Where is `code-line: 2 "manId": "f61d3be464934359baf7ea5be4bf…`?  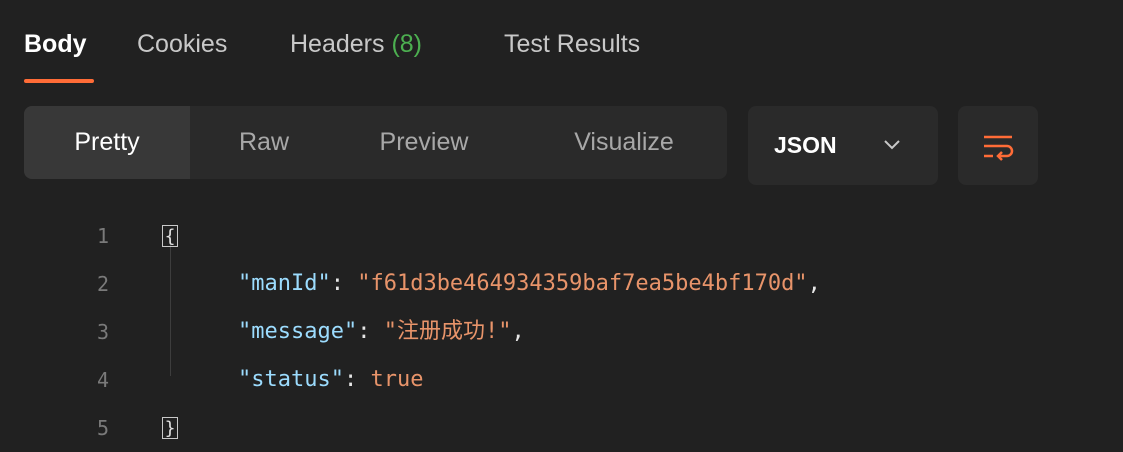 code-line: 2 "manId": "f61d3be464934359baf7ea5be4bf… is located at coordinates (561, 284).